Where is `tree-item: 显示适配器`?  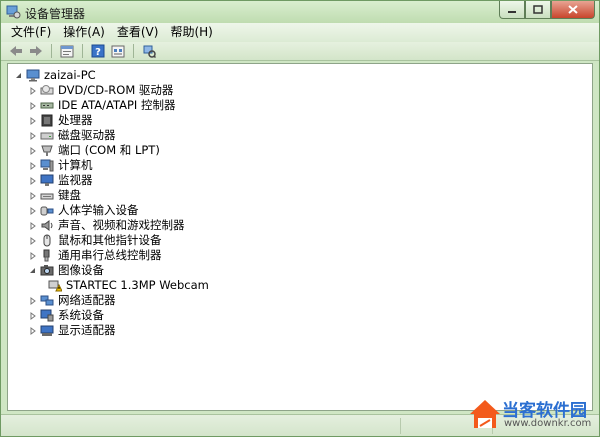
tree-item: 显示适配器 is located at coordinates (72, 330).